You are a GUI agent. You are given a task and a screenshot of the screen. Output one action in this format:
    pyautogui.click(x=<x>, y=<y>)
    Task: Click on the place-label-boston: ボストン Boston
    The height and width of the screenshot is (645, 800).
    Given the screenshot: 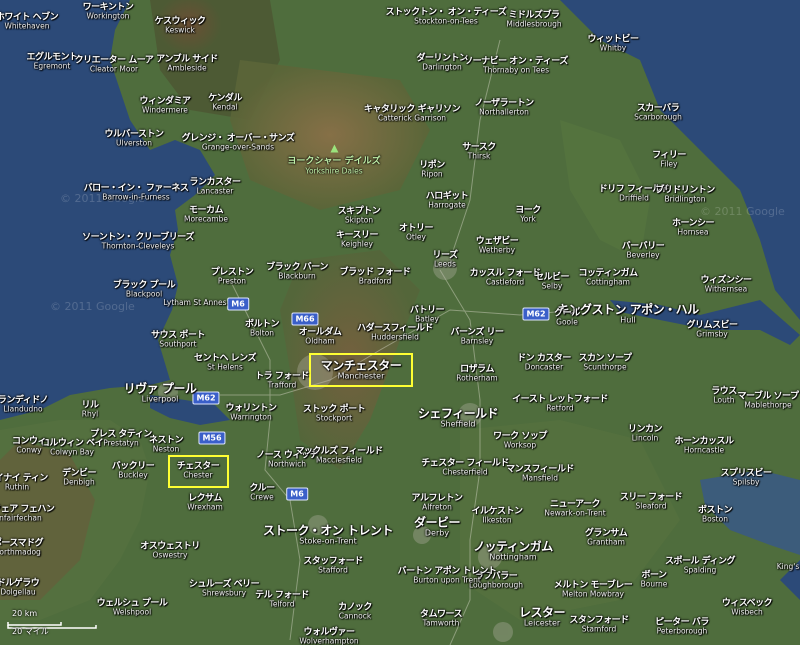 What is the action you would take?
    pyautogui.click(x=715, y=514)
    